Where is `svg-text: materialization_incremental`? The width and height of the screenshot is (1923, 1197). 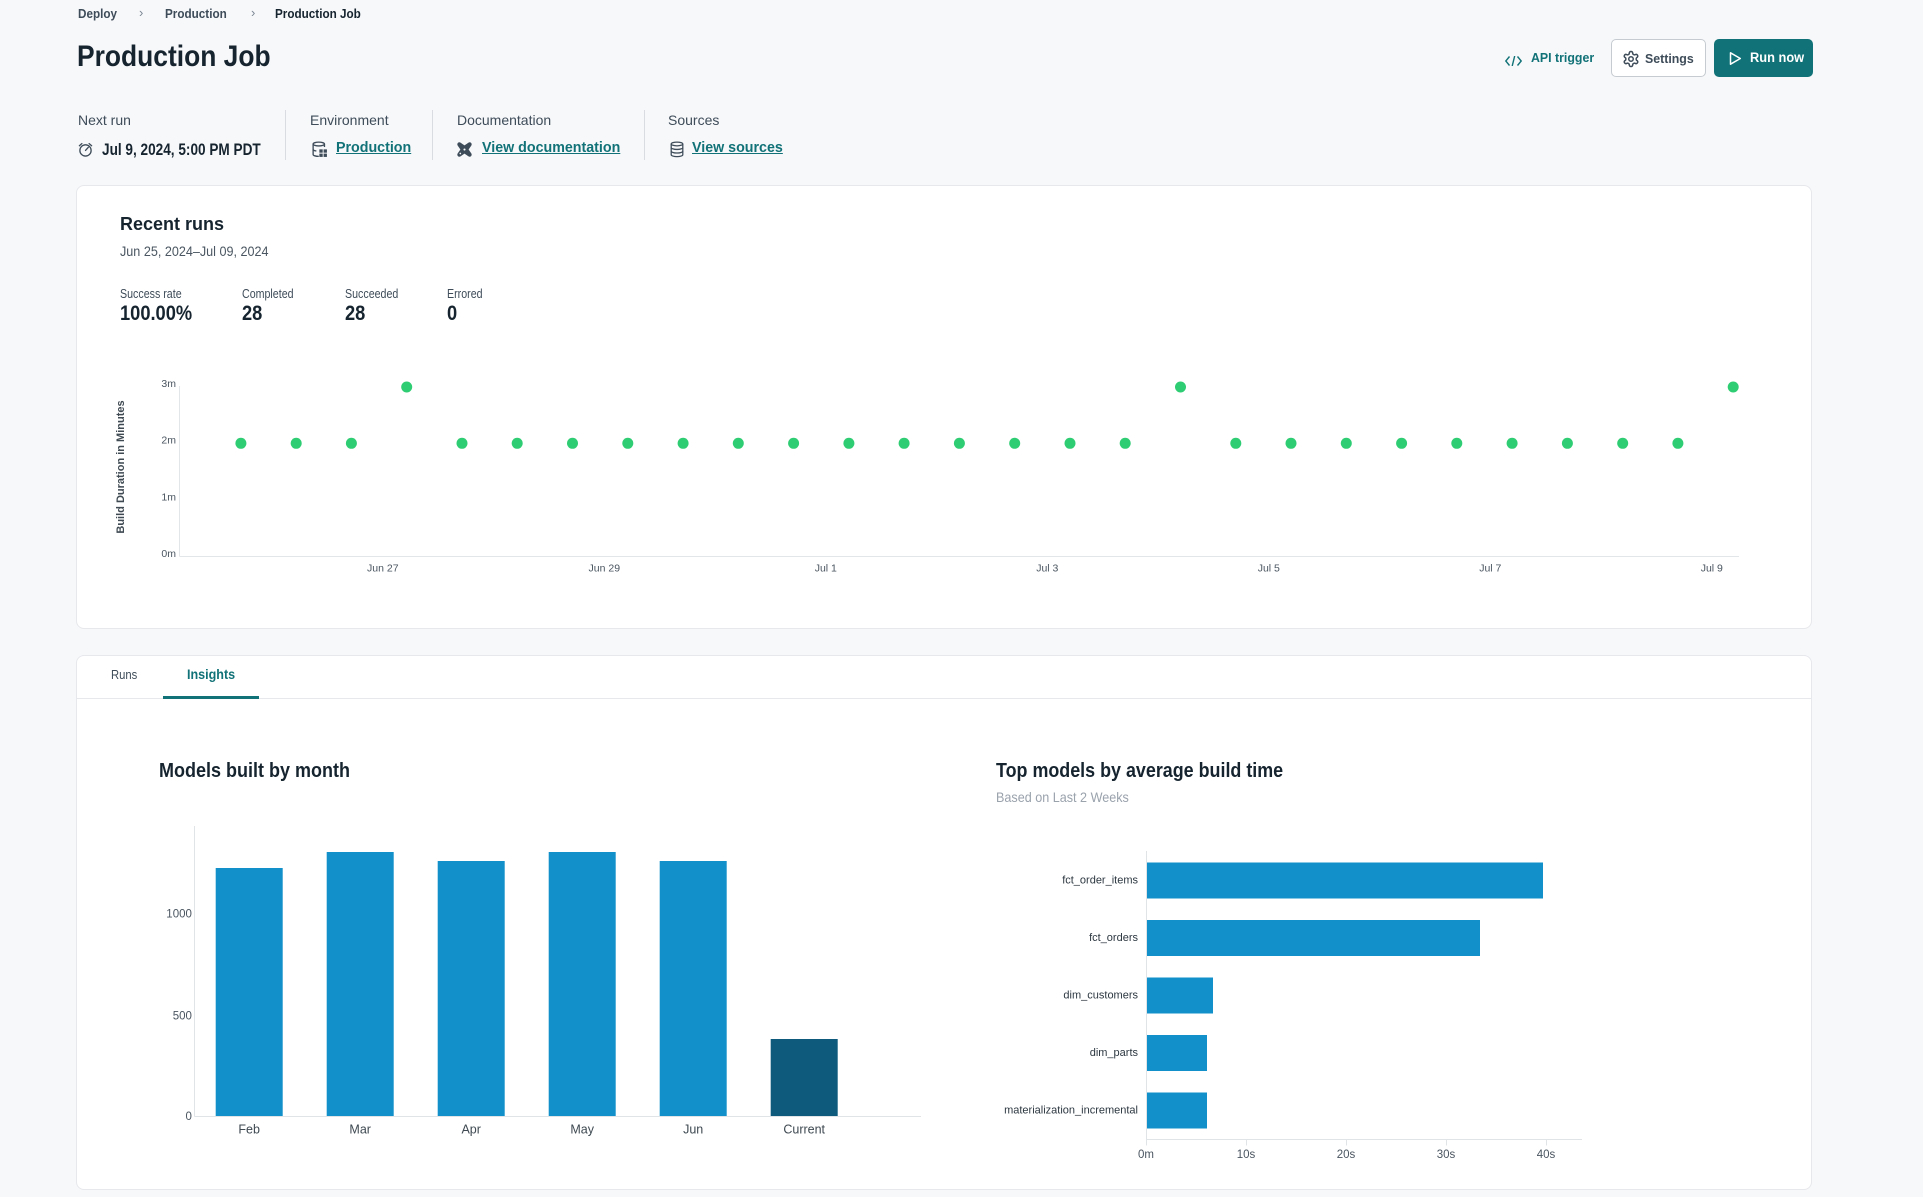 svg-text: materialization_incremental is located at coordinates (1071, 1111).